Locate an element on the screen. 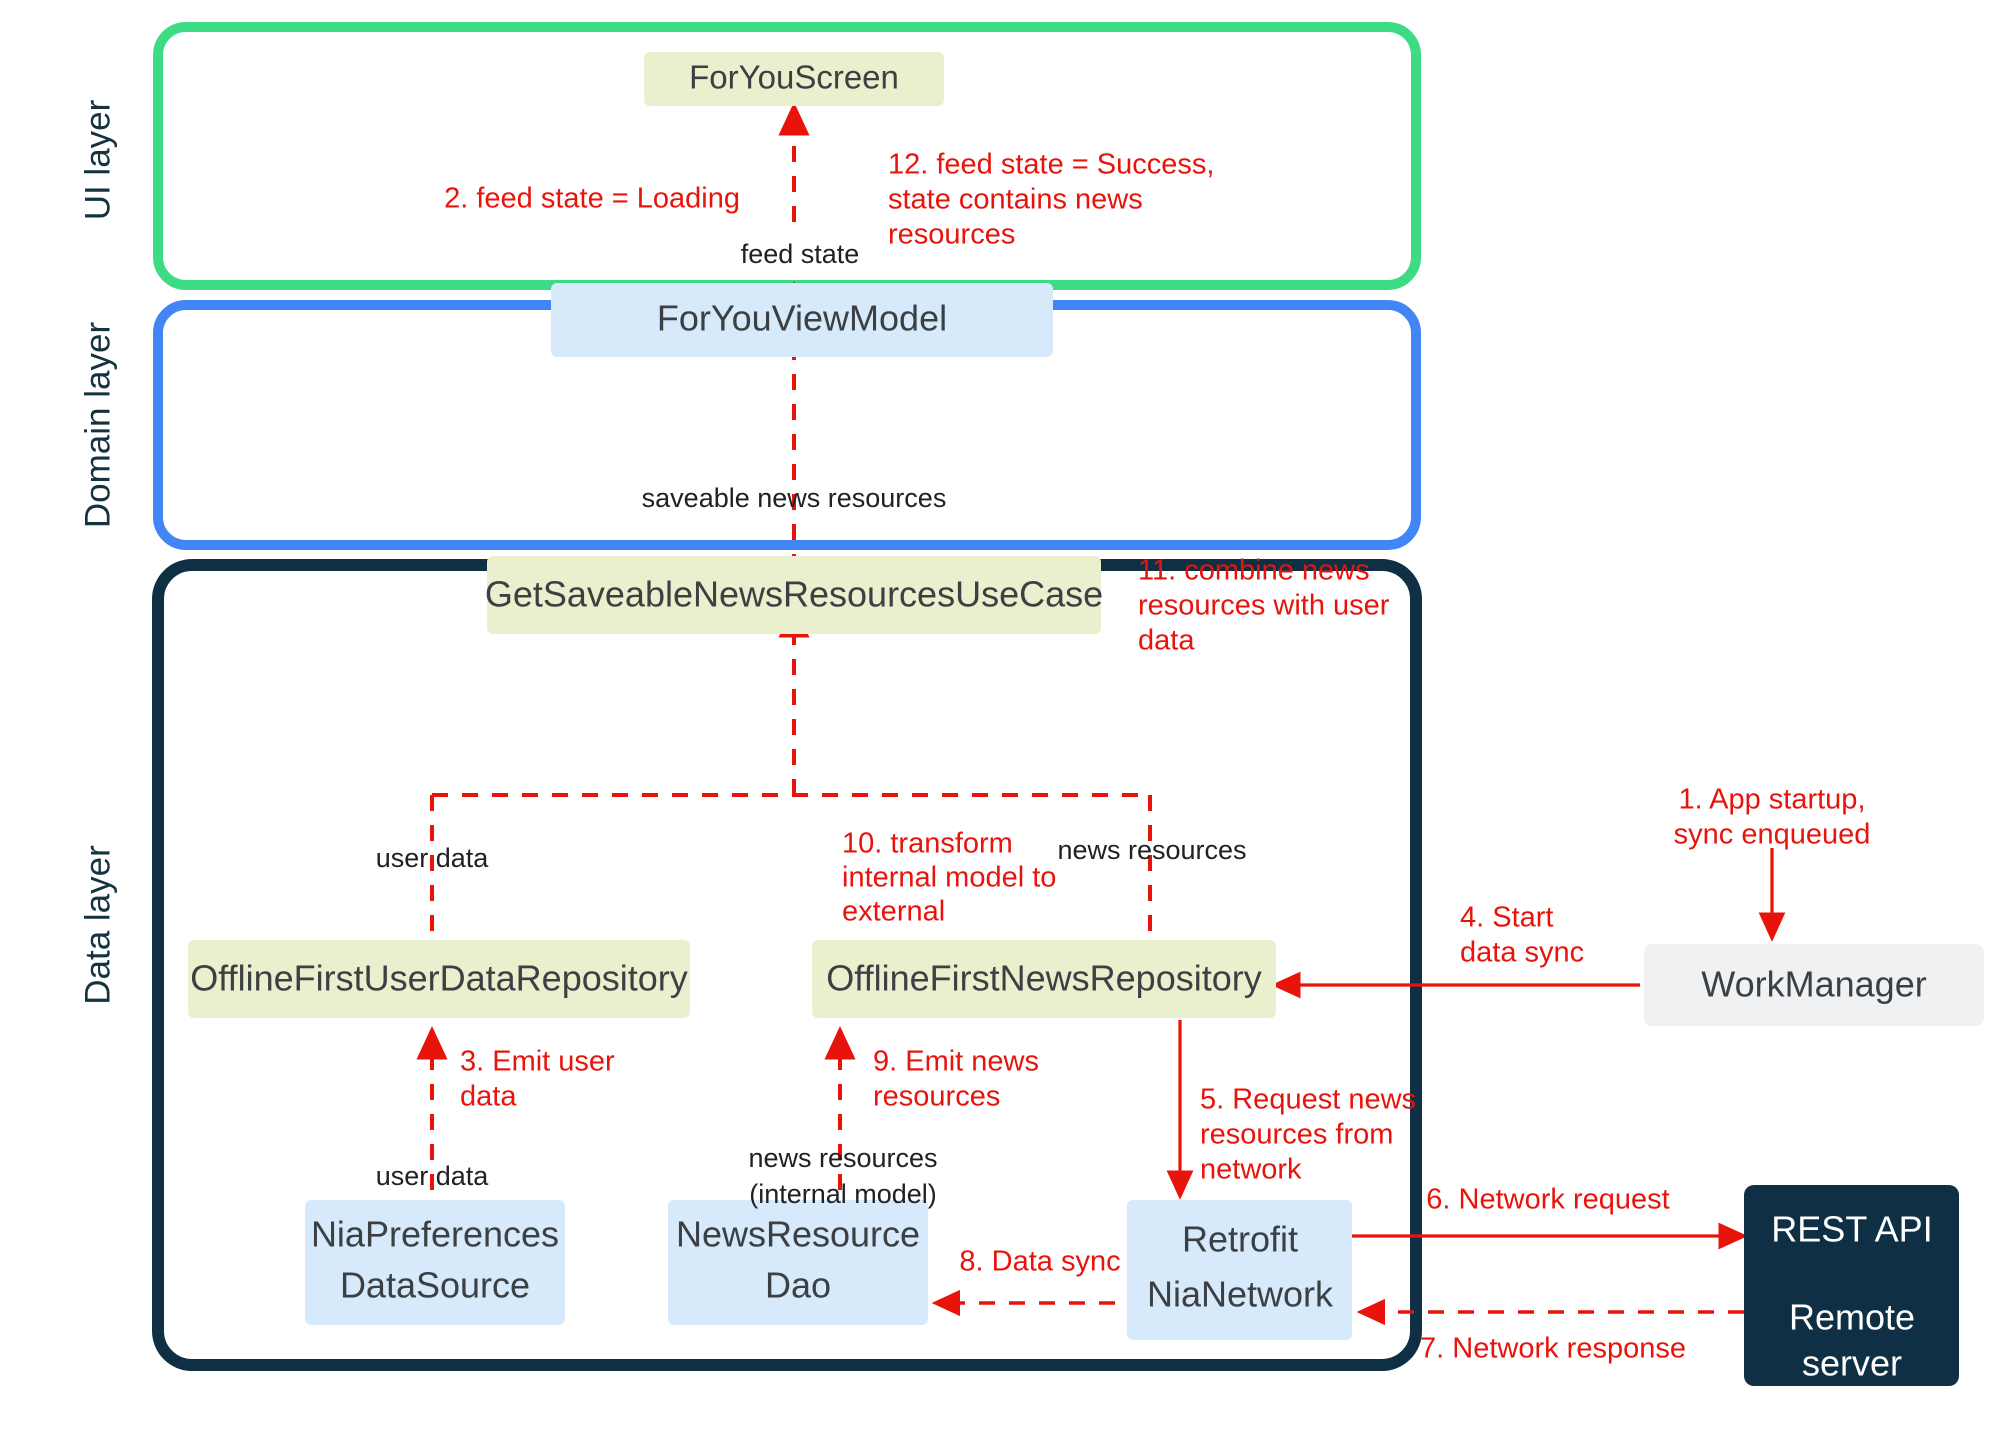 The height and width of the screenshot is (1444, 1993). step-10-label-line1: 10. transform is located at coordinates (927, 844).